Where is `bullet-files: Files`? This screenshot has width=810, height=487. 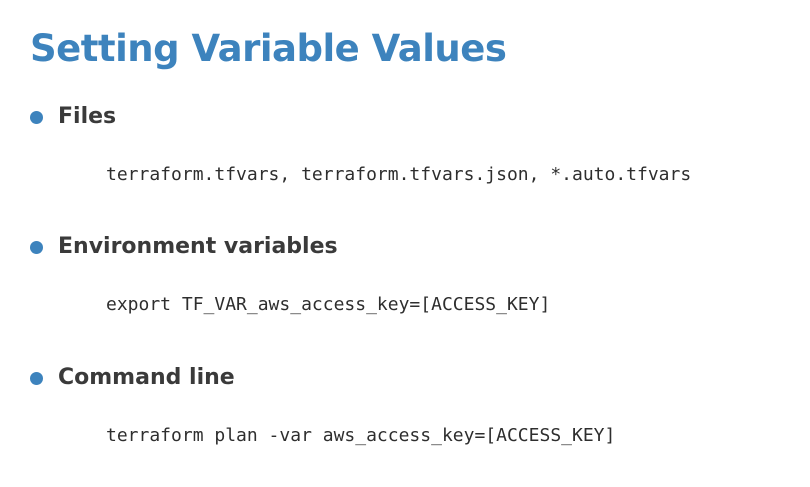 bullet-files: Files is located at coordinates (73, 117).